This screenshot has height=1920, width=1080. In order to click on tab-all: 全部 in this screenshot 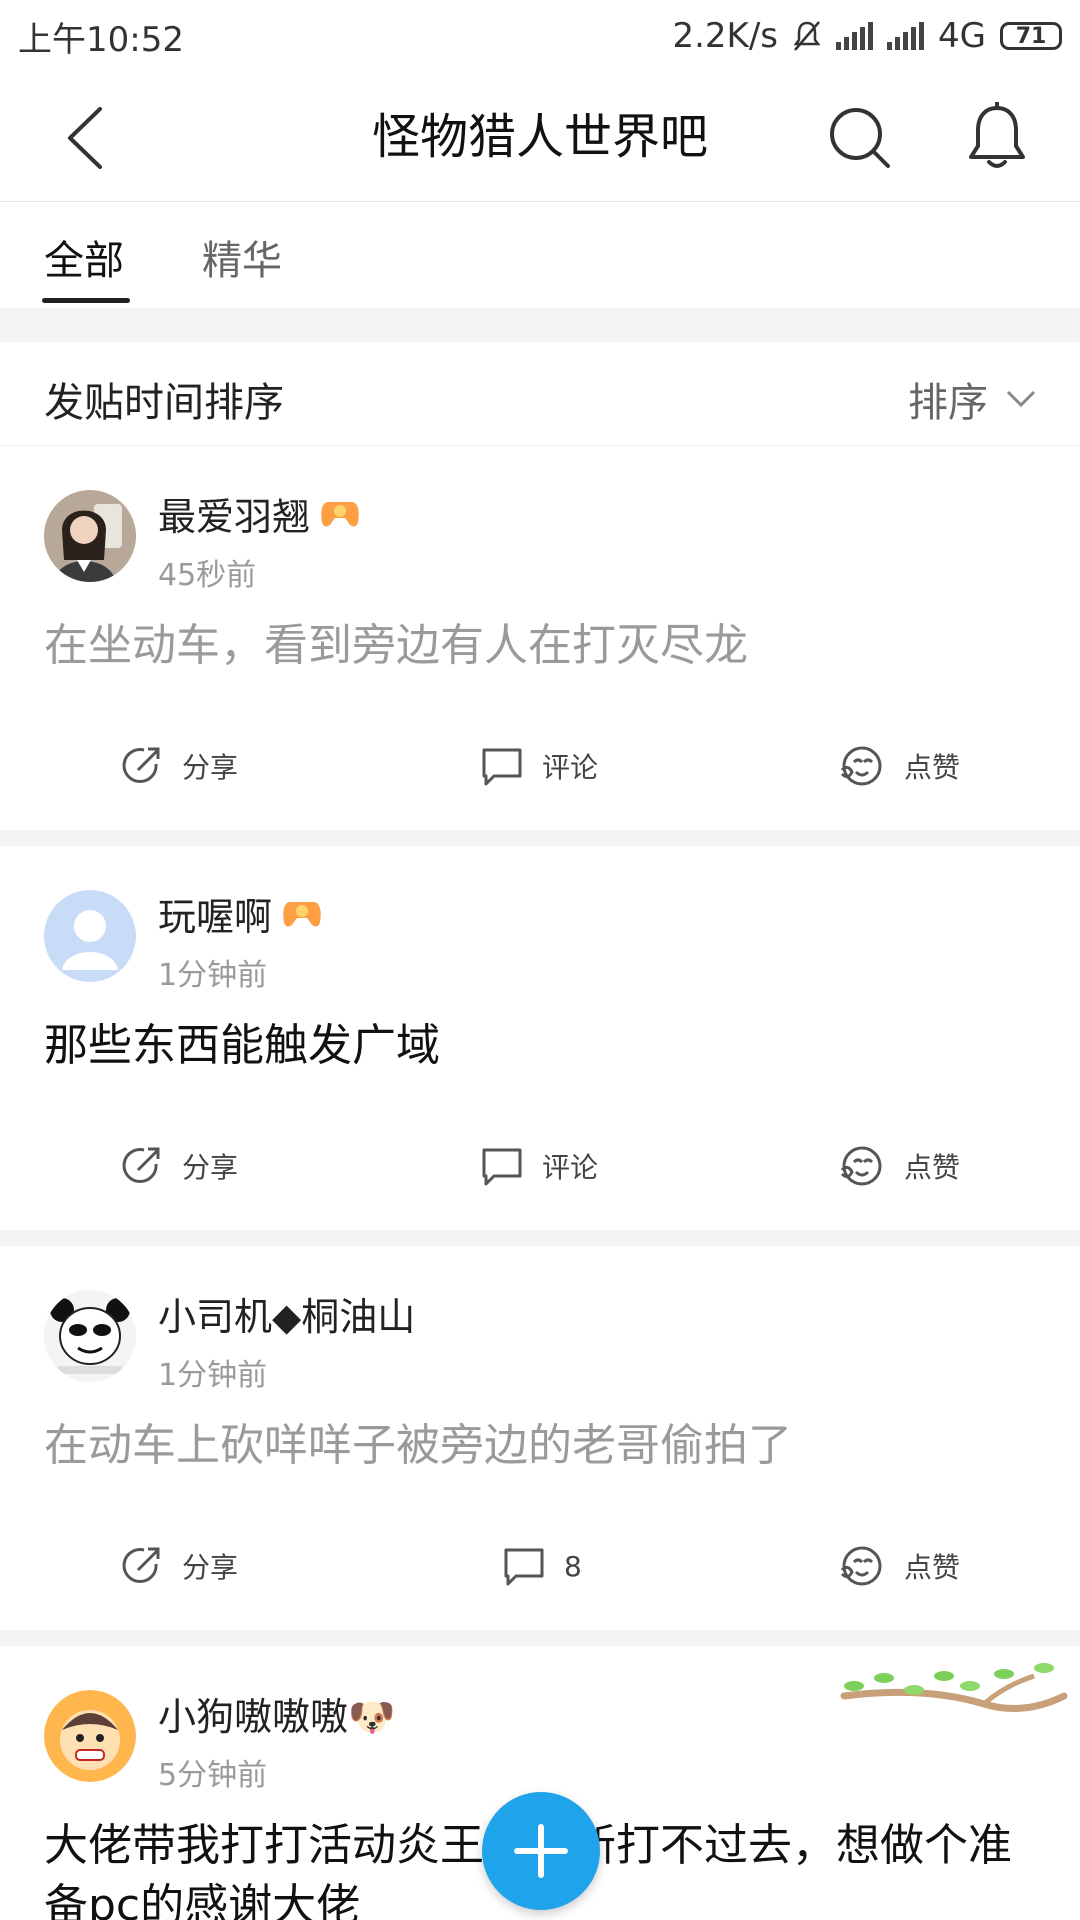, I will do `click(84, 257)`.